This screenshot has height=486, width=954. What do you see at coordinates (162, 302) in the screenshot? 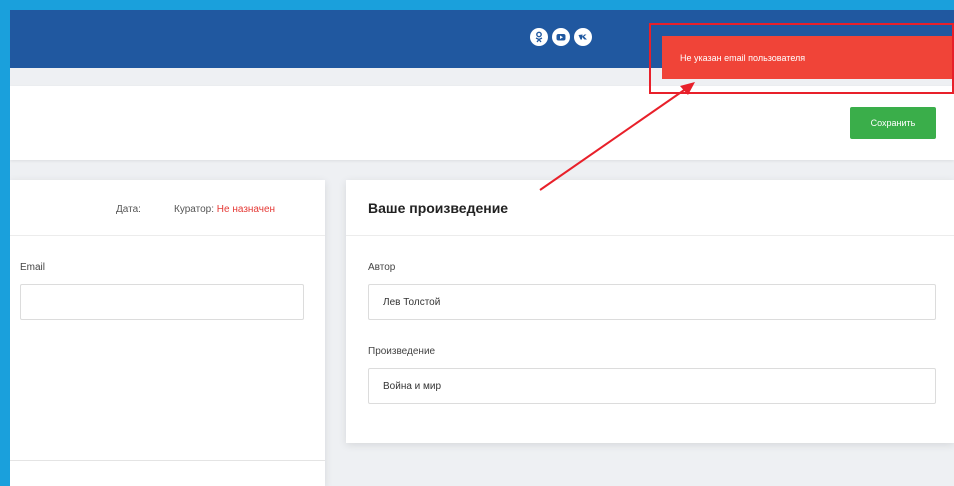
I see `email-field` at bounding box center [162, 302].